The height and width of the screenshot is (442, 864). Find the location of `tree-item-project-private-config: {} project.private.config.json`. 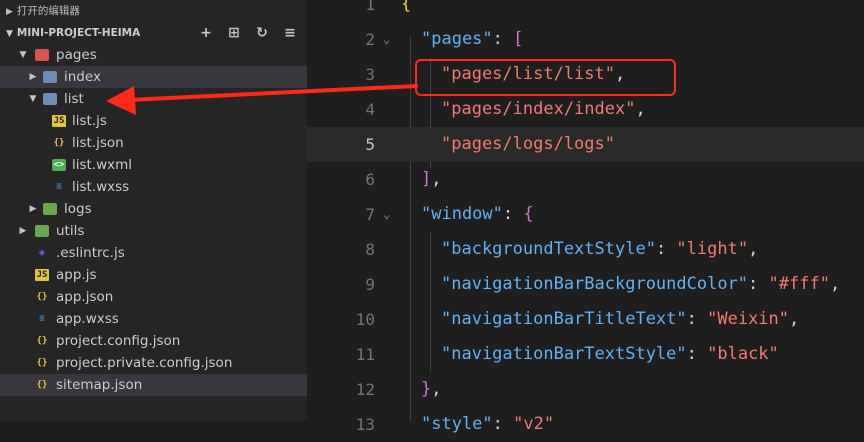

tree-item-project-private-config: {} project.private.config.json is located at coordinates (153, 363).